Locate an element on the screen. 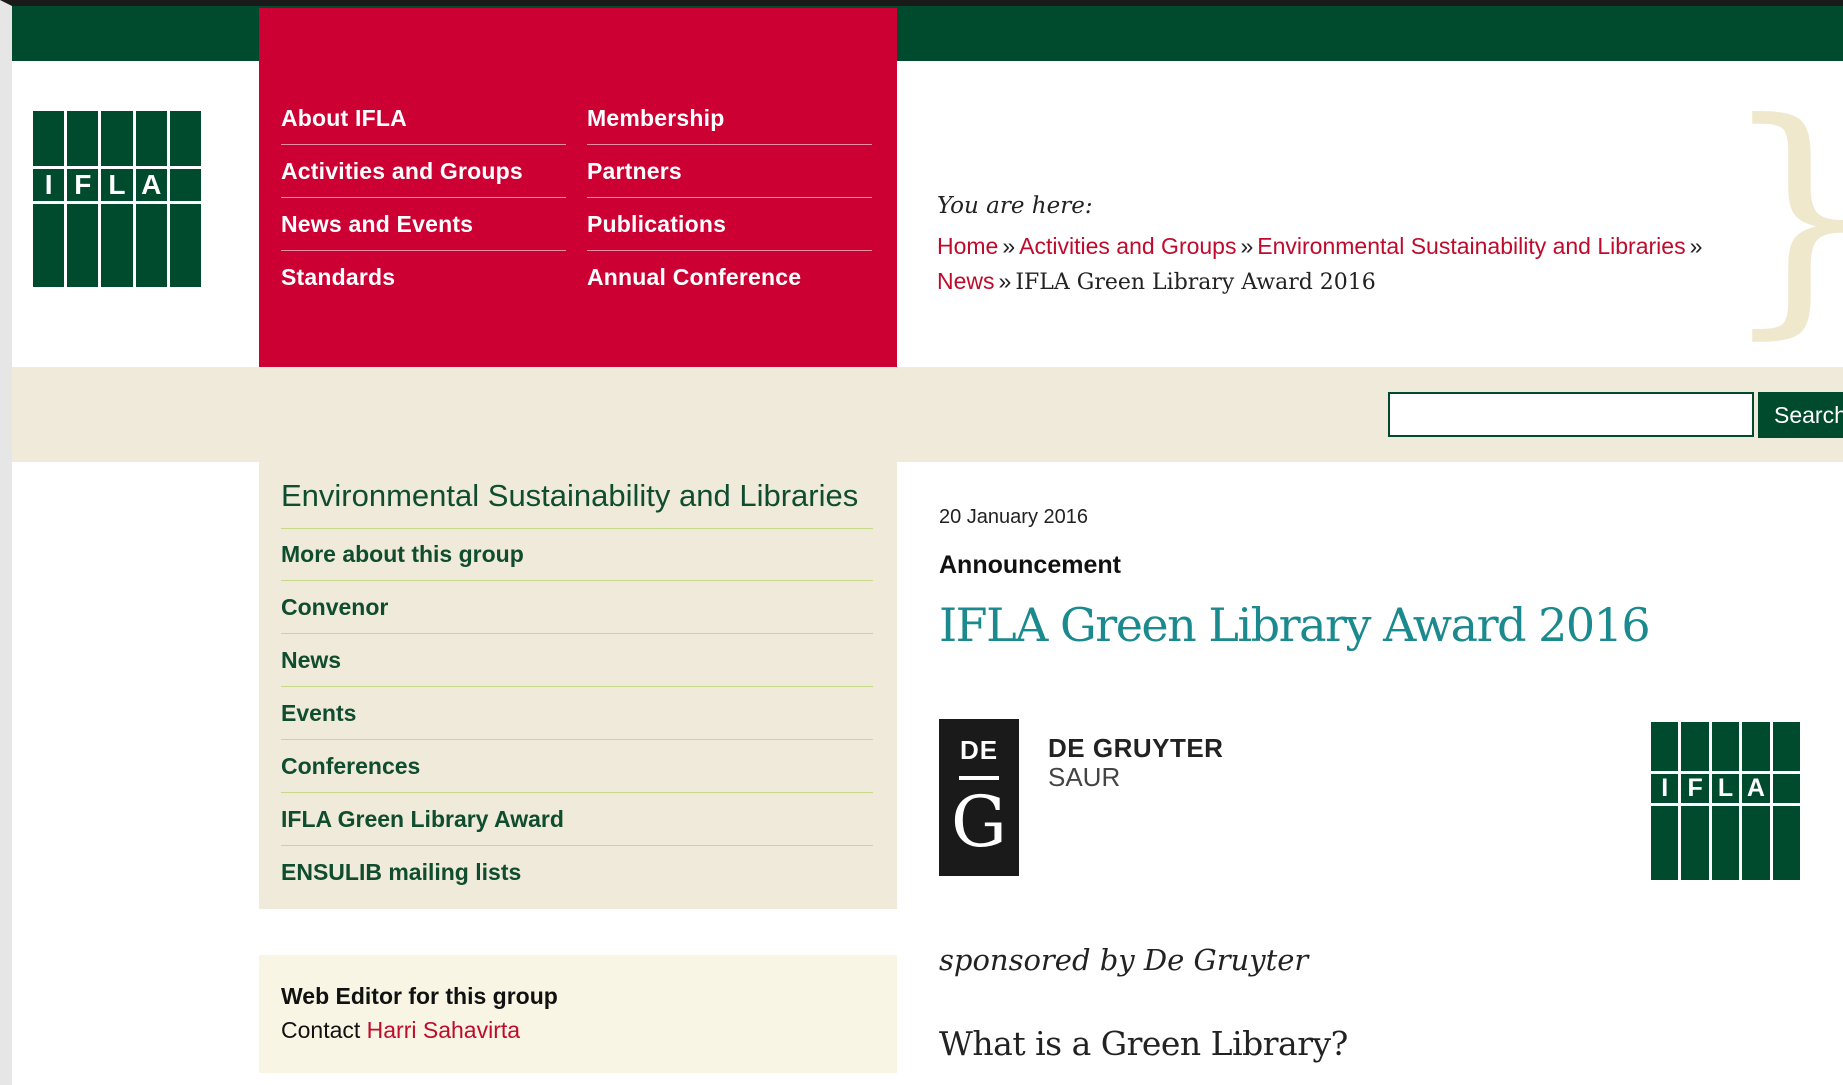 This screenshot has height=1085, width=1843. contact-prefix: Contact is located at coordinates (321, 1030).